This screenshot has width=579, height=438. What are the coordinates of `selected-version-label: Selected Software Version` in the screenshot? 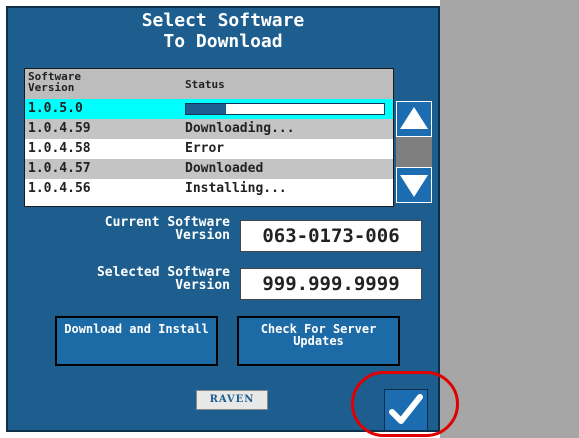 It's located at (139, 279).